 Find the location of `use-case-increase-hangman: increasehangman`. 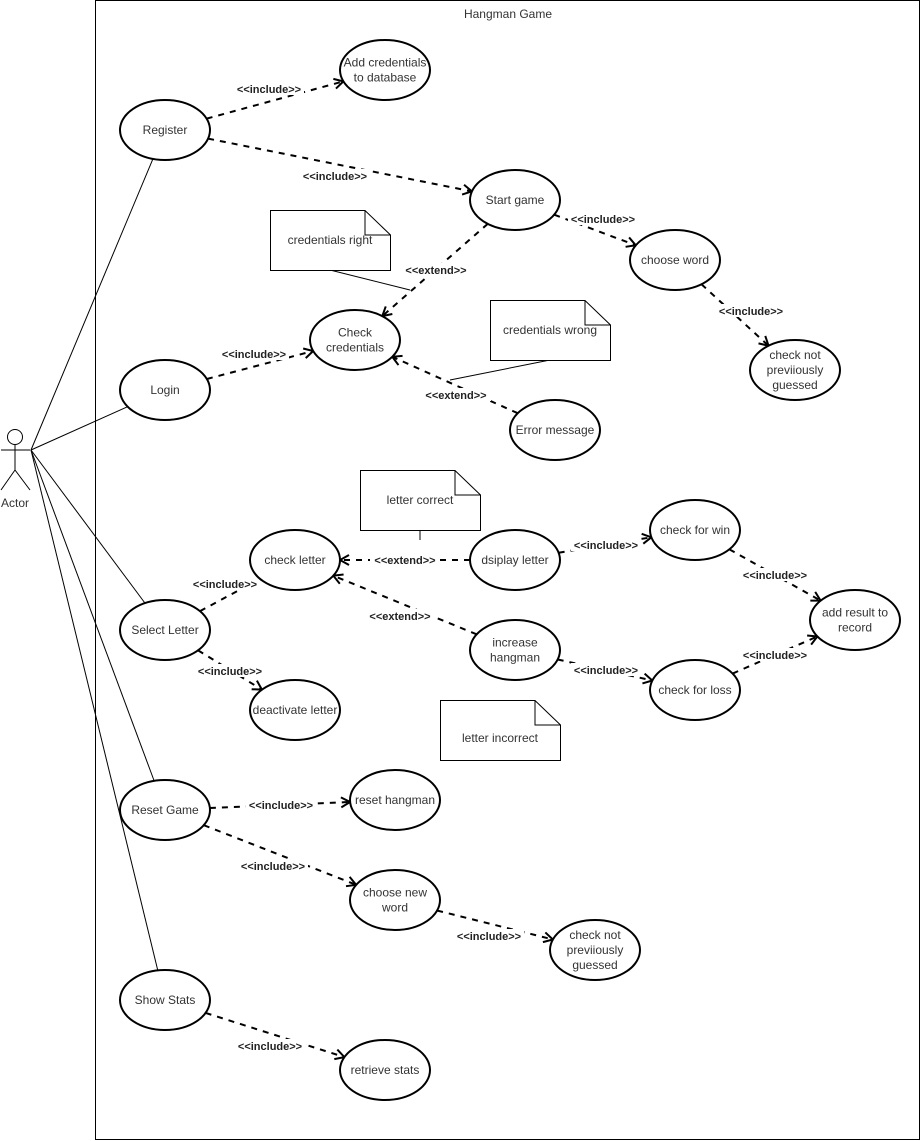

use-case-increase-hangman: increasehangman is located at coordinates (515, 650).